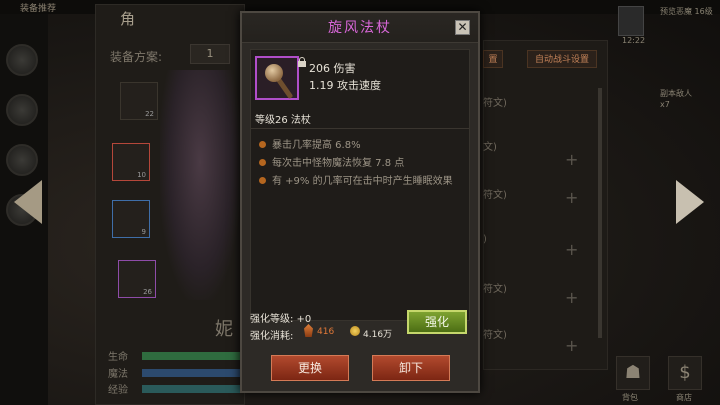  What do you see at coordinates (562, 59) in the screenshot?
I see `auto-battle-button: 自动战斗设置` at bounding box center [562, 59].